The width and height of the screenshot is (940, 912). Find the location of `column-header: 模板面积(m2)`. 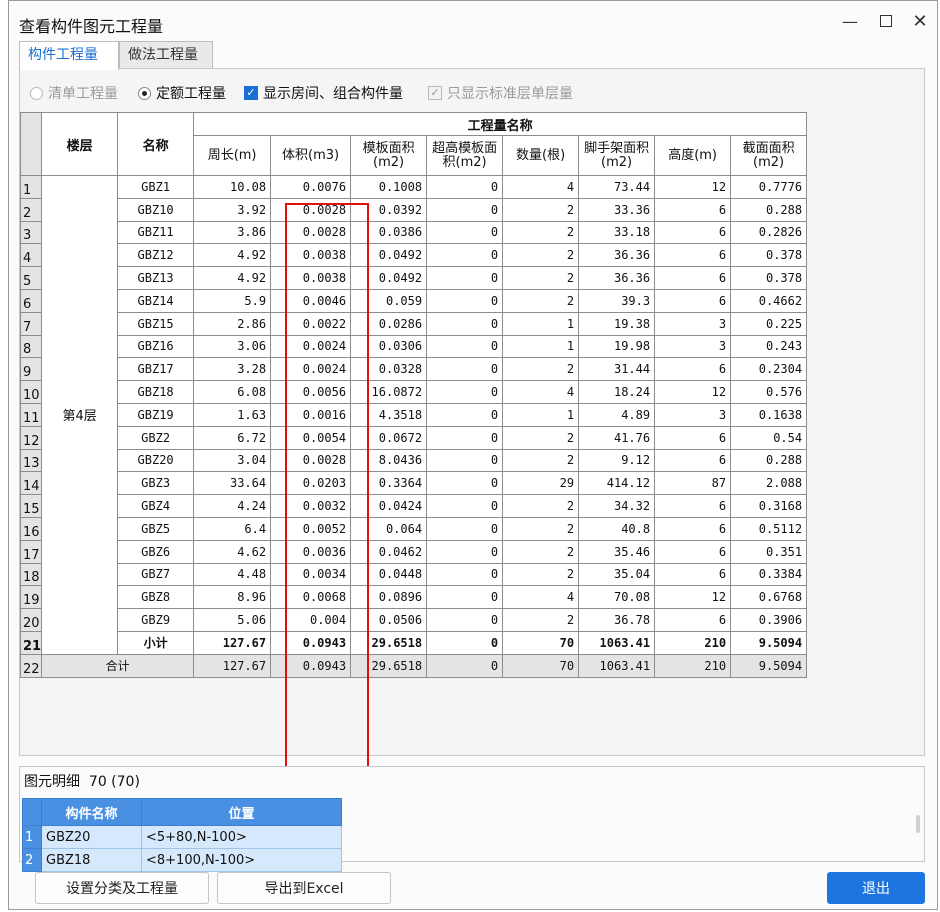

column-header: 模板面积(m2) is located at coordinates (389, 155).